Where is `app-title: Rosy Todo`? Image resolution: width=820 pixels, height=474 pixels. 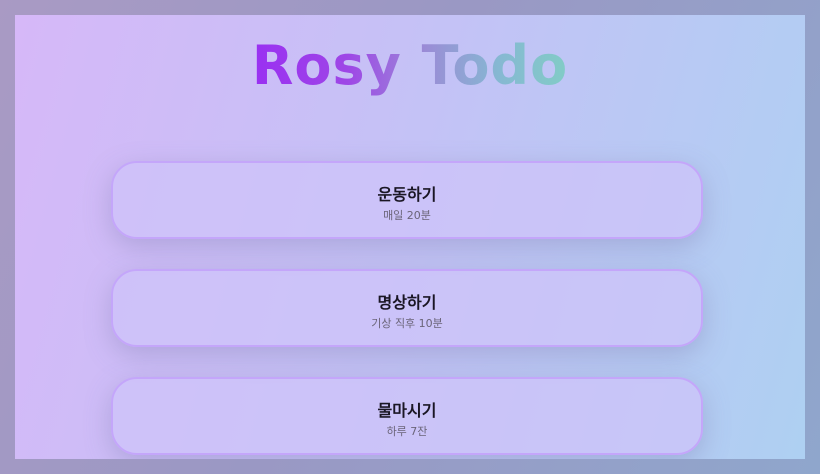 app-title: Rosy Todo is located at coordinates (410, 66).